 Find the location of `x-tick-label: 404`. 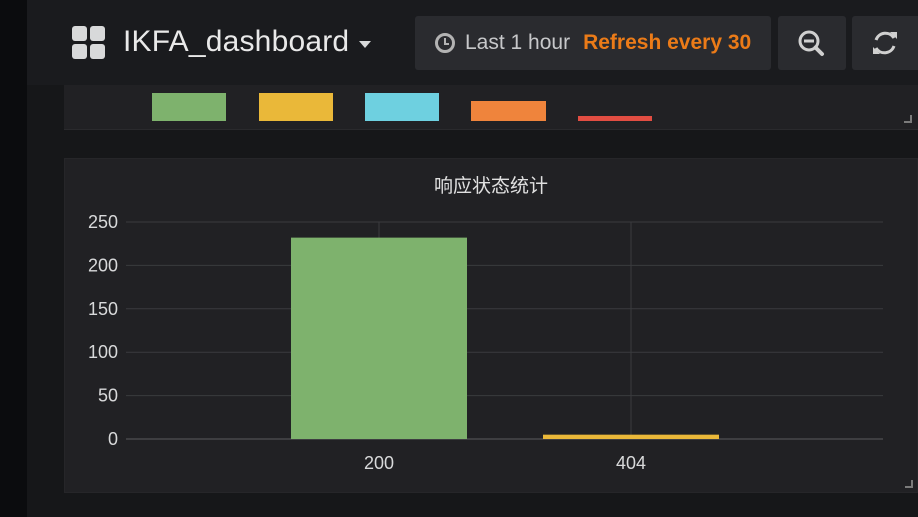

x-tick-label: 404 is located at coordinates (631, 463).